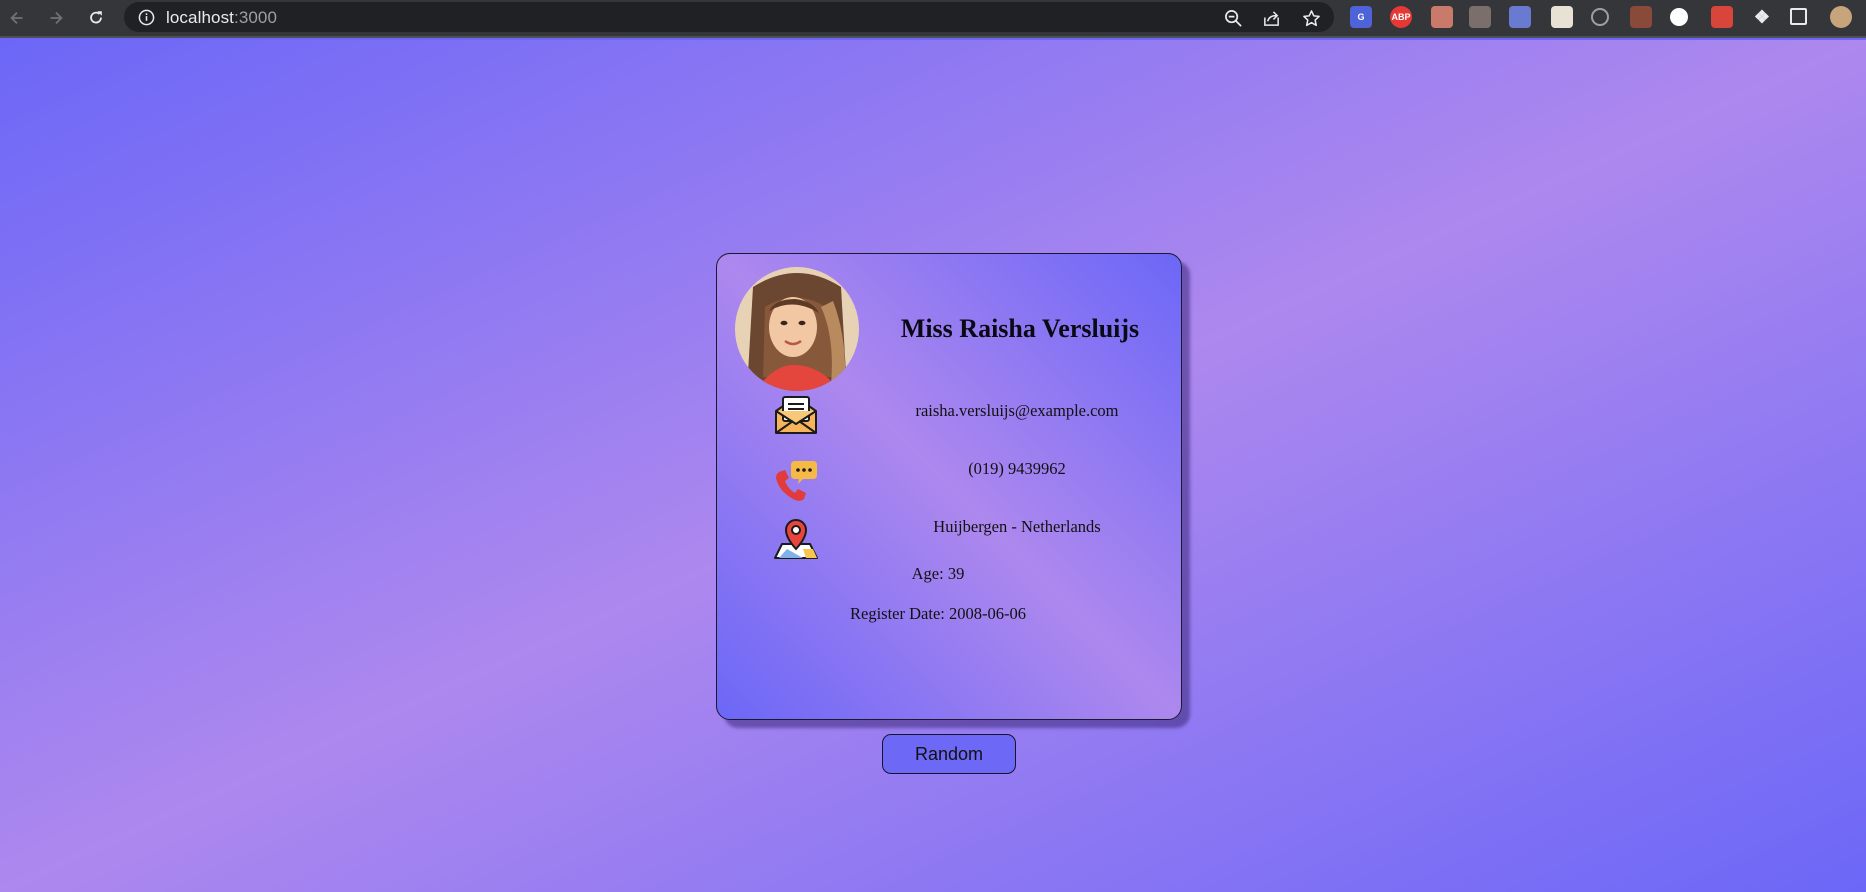  I want to click on age-text: Age: 39, so click(938, 573).